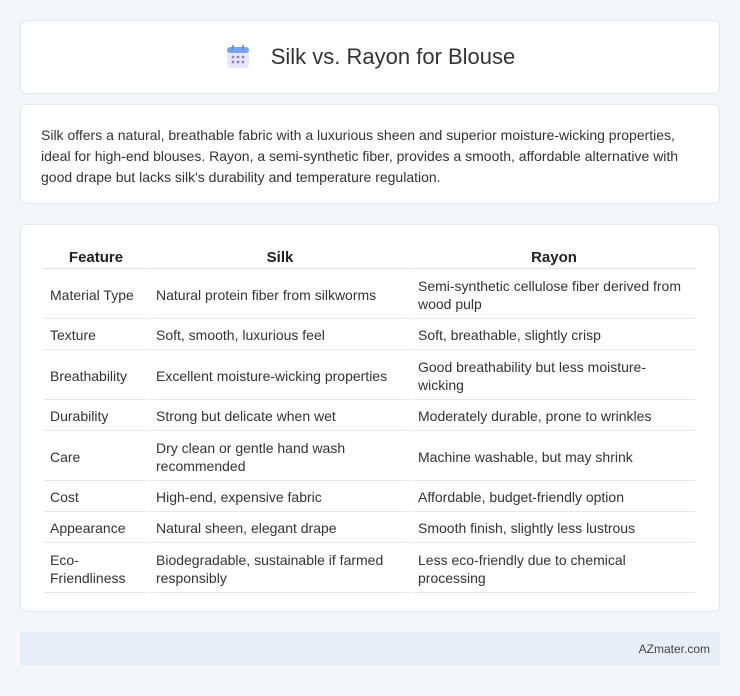  I want to click on cell-feature: Eco-Friendliness, so click(96, 569).